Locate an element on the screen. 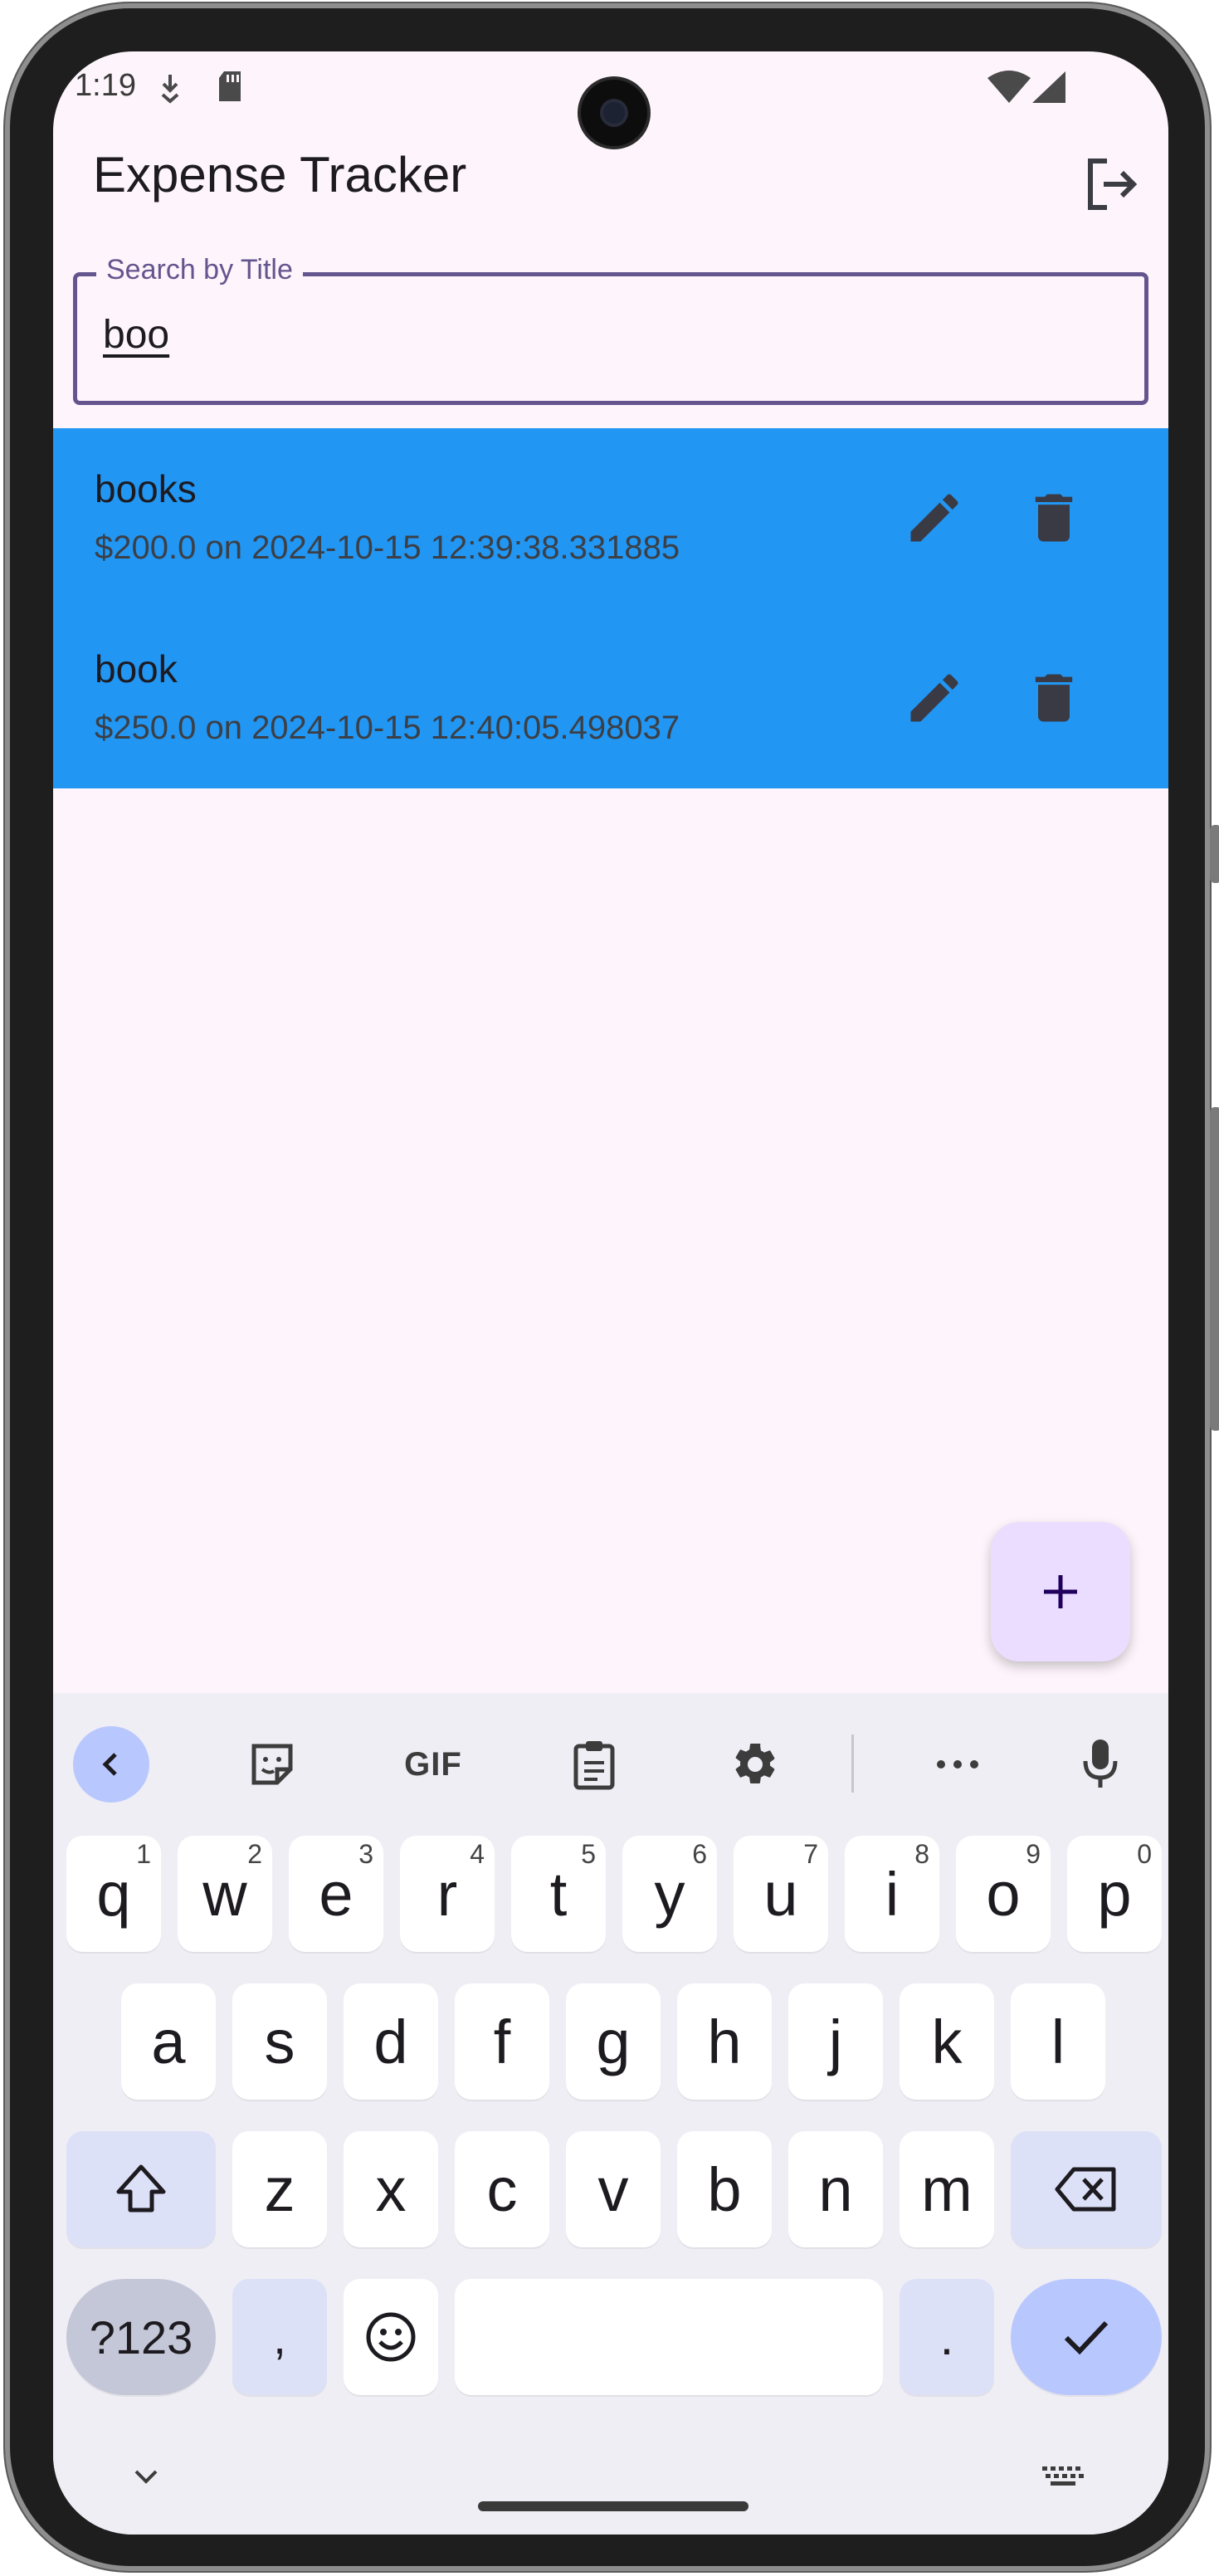 The width and height of the screenshot is (1219, 2576). add-expense-button is located at coordinates (1061, 1592).